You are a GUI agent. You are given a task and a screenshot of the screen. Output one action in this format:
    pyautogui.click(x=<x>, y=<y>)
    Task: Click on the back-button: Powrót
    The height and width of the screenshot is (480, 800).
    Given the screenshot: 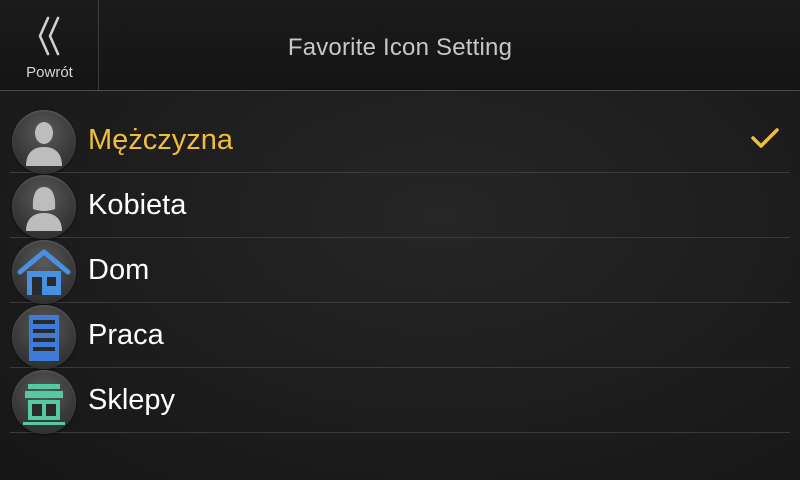 What is the action you would take?
    pyautogui.click(x=49, y=45)
    